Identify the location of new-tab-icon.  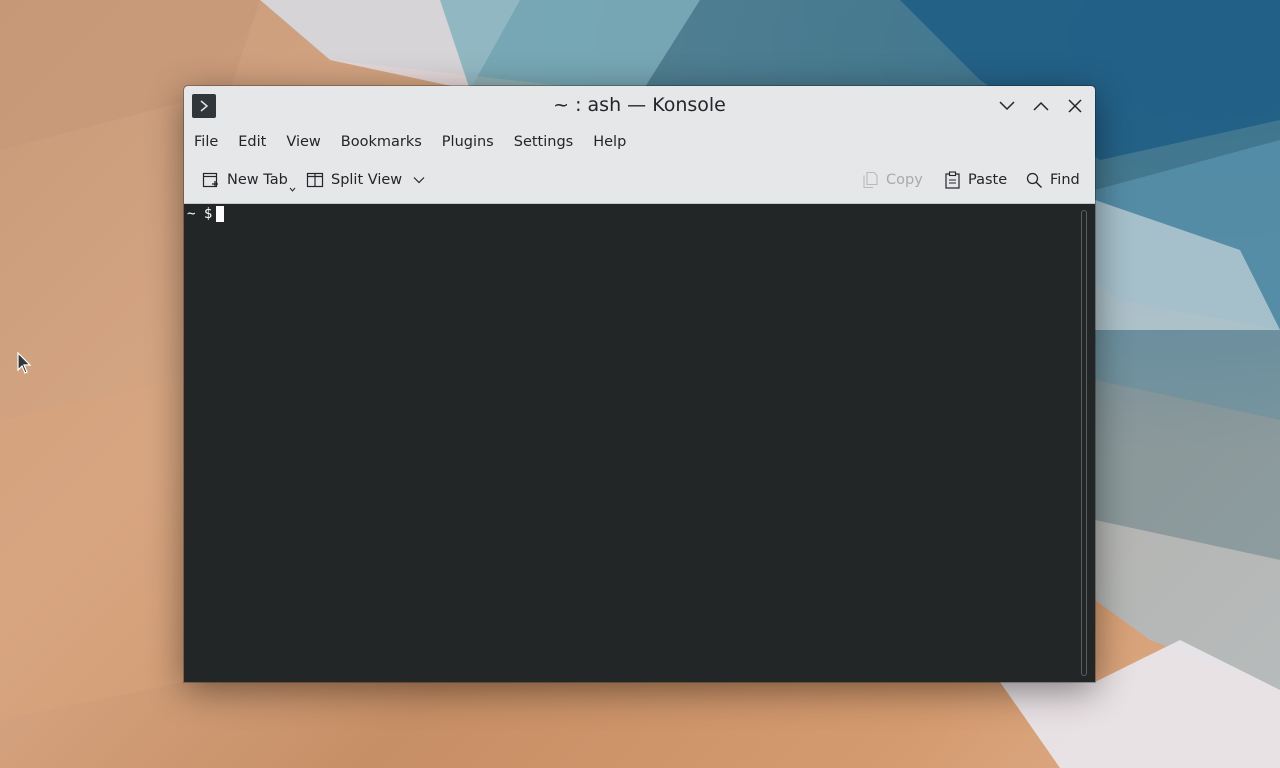
(210, 180).